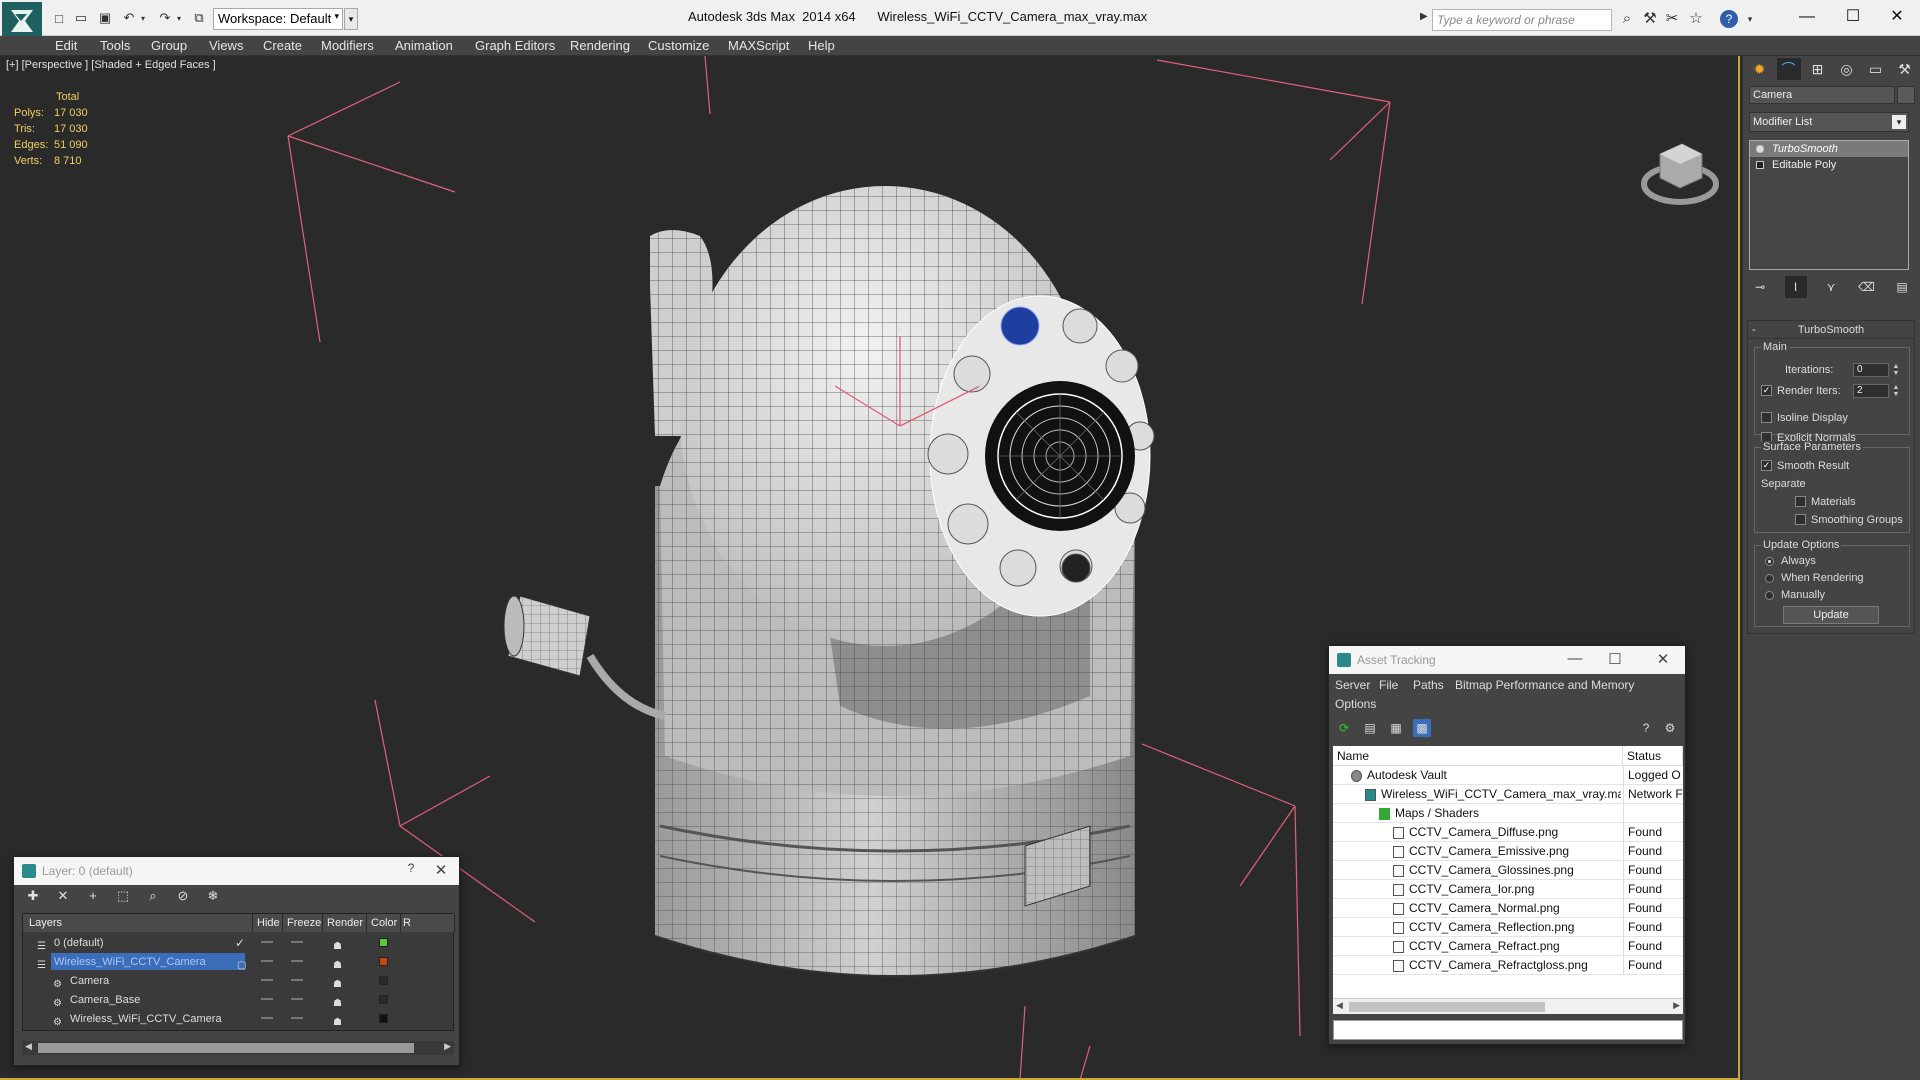  I want to click on menu-help: Help, so click(821, 45).